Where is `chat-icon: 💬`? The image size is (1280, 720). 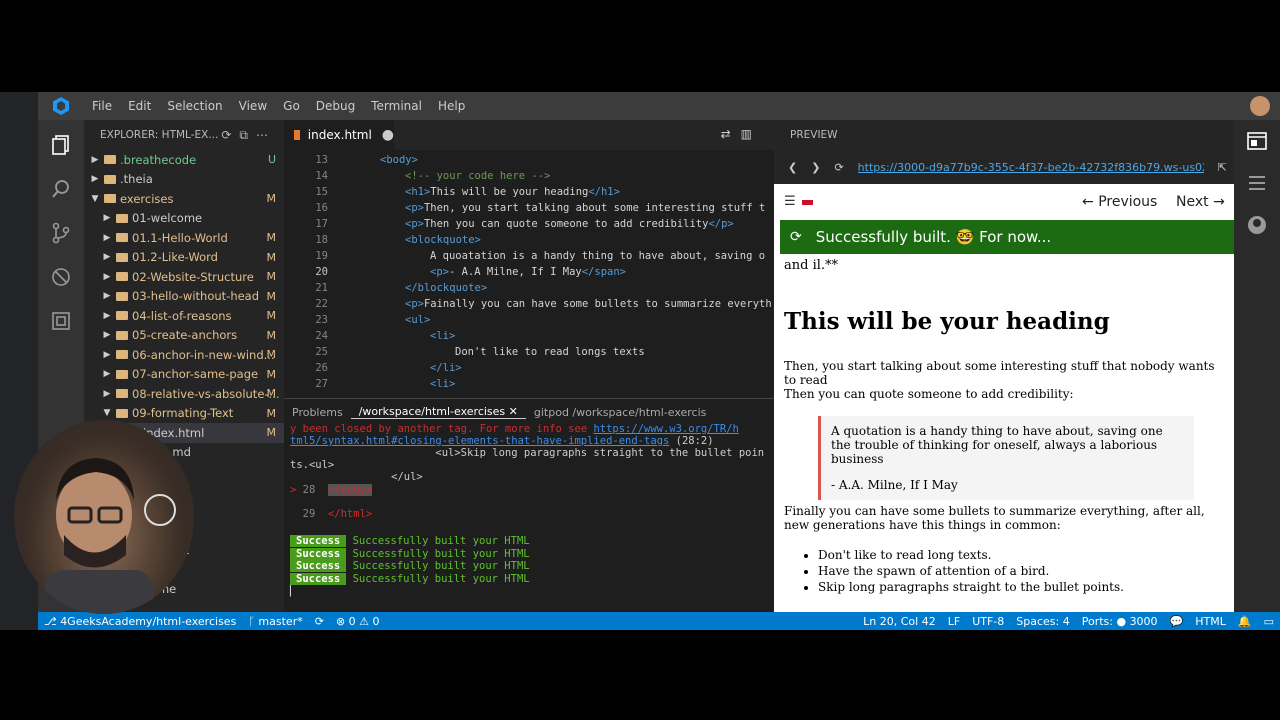
chat-icon: 💬 is located at coordinates (1177, 621).